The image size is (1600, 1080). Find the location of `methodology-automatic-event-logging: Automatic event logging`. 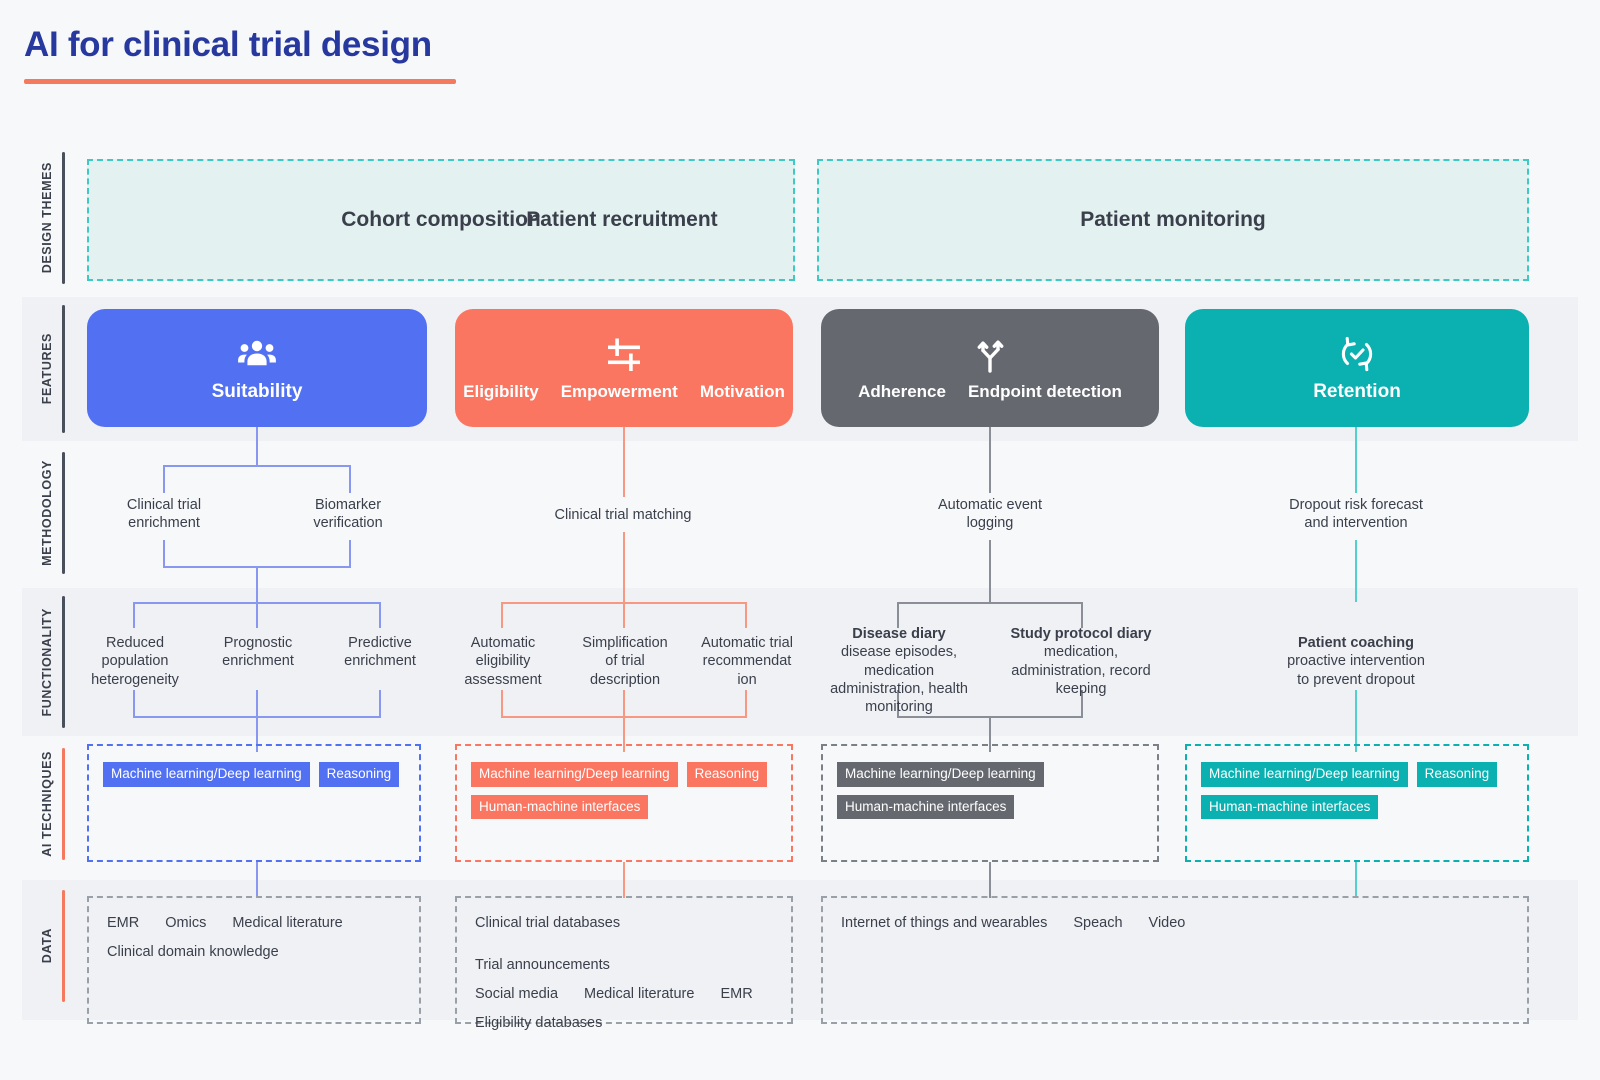

methodology-automatic-event-logging: Automatic event logging is located at coordinates (990, 514).